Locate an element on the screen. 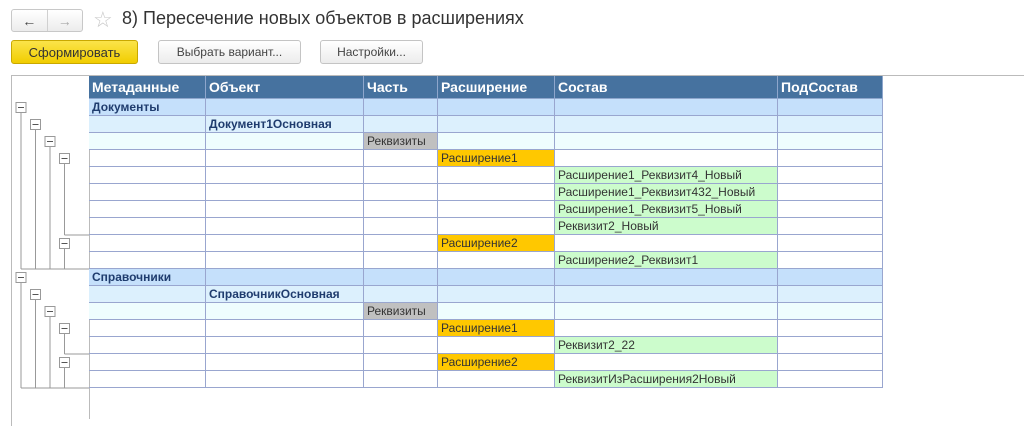 This screenshot has height=426, width=1024. column-header-content: Состав is located at coordinates (666, 87).